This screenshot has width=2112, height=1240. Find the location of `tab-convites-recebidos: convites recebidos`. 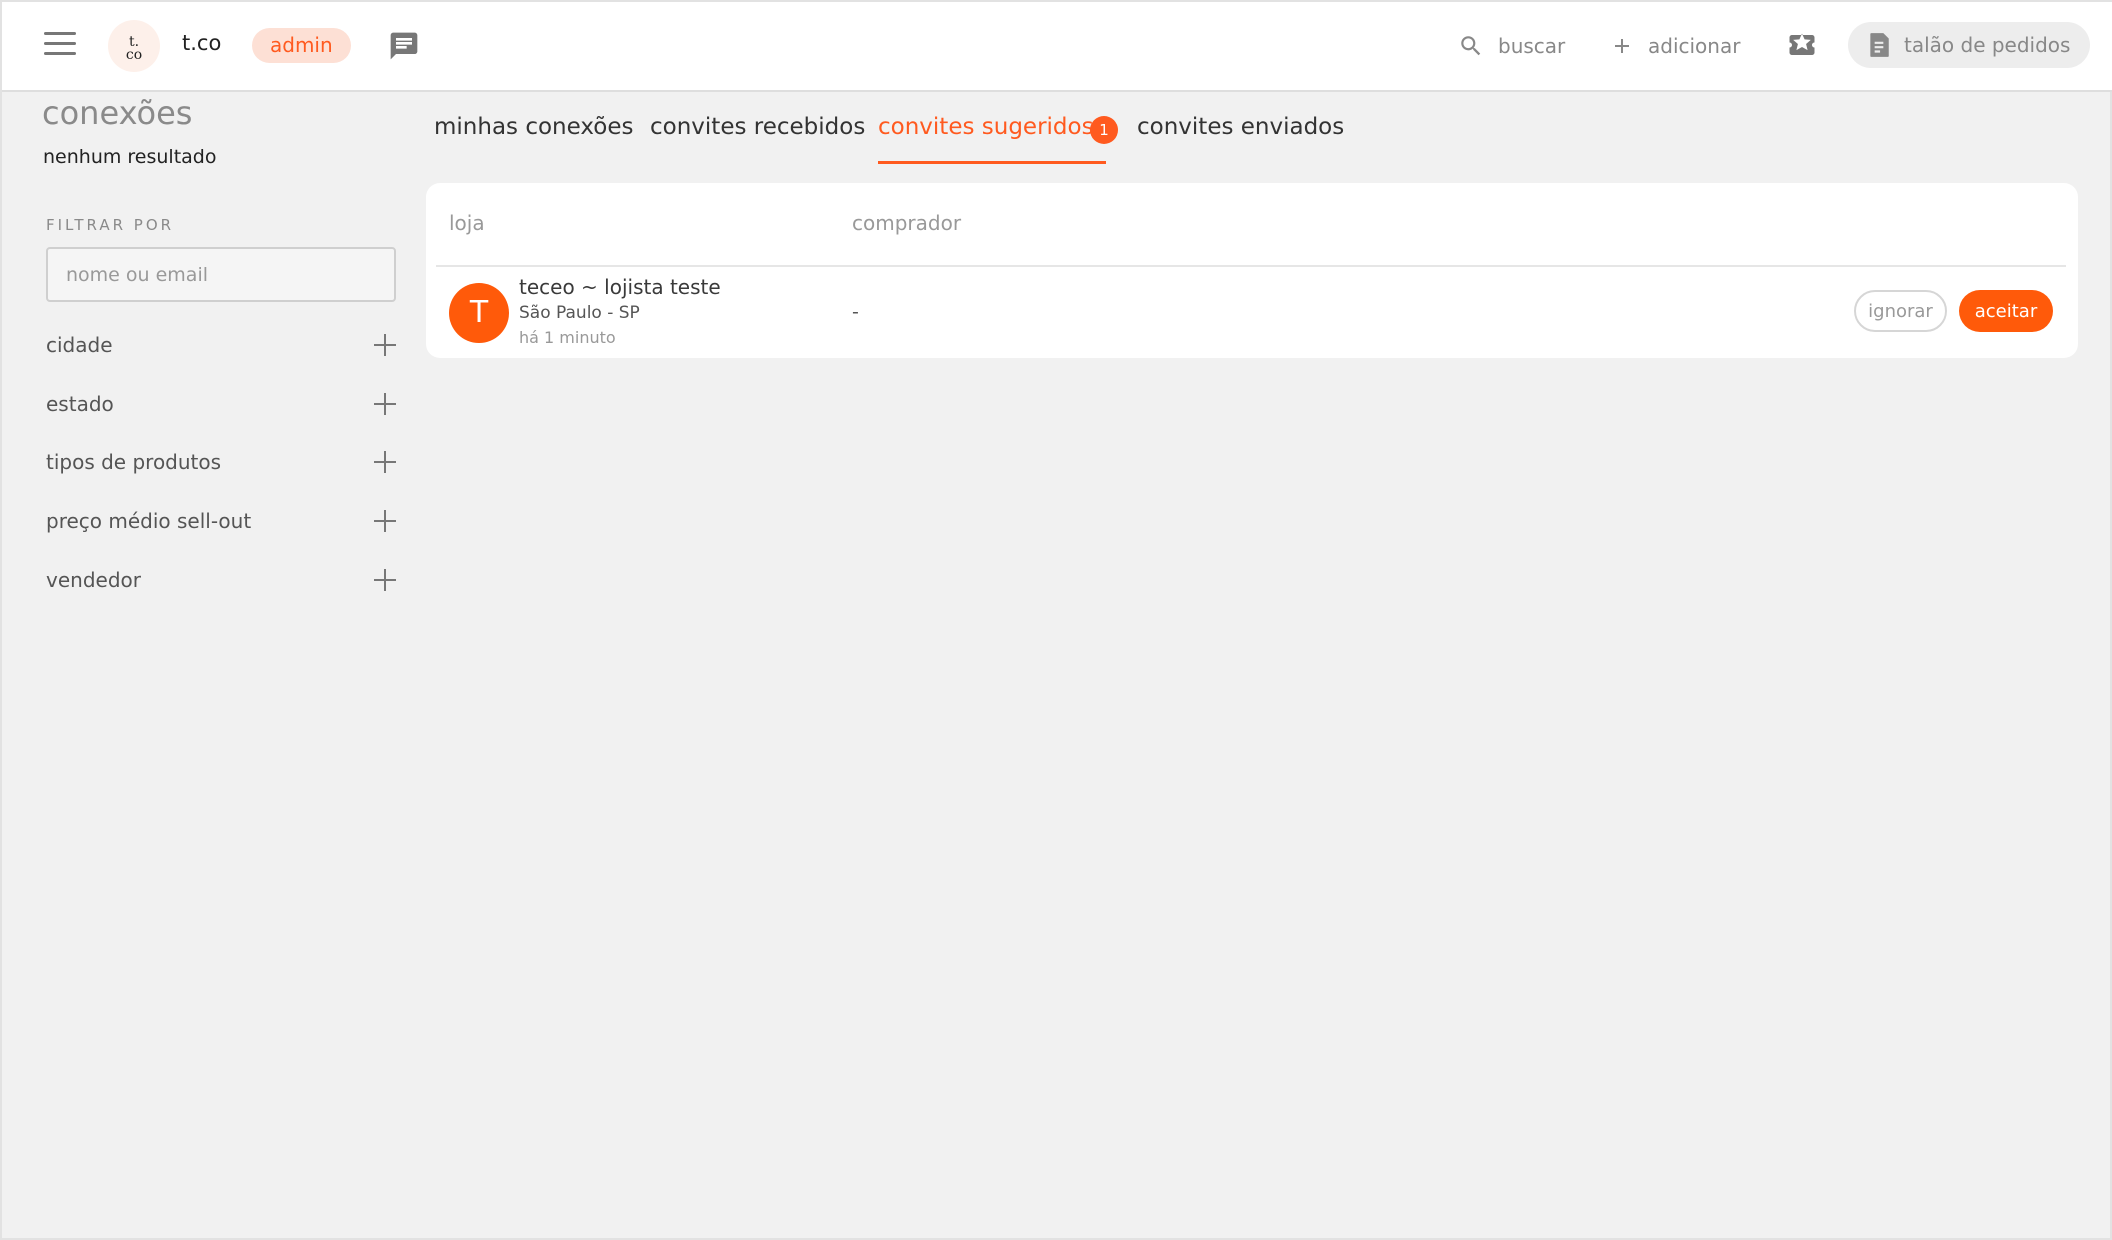

tab-convites-recebidos: convites recebidos is located at coordinates (757, 127).